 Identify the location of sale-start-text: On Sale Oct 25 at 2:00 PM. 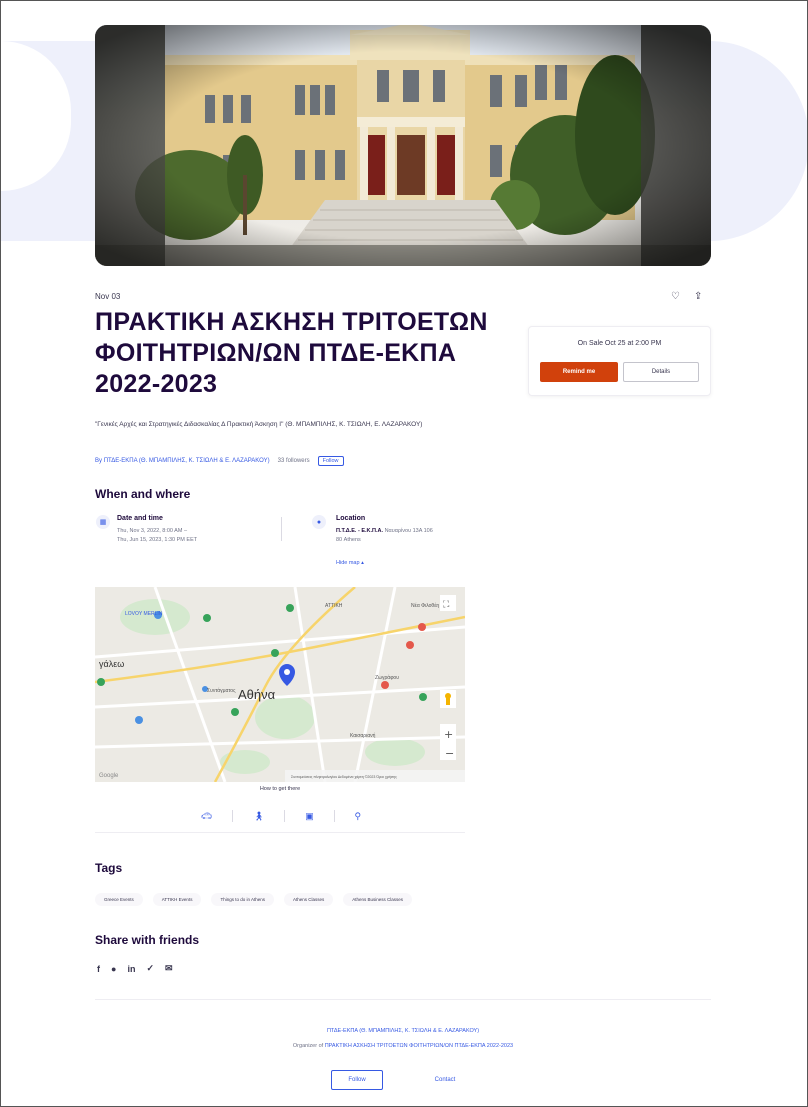
(619, 343).